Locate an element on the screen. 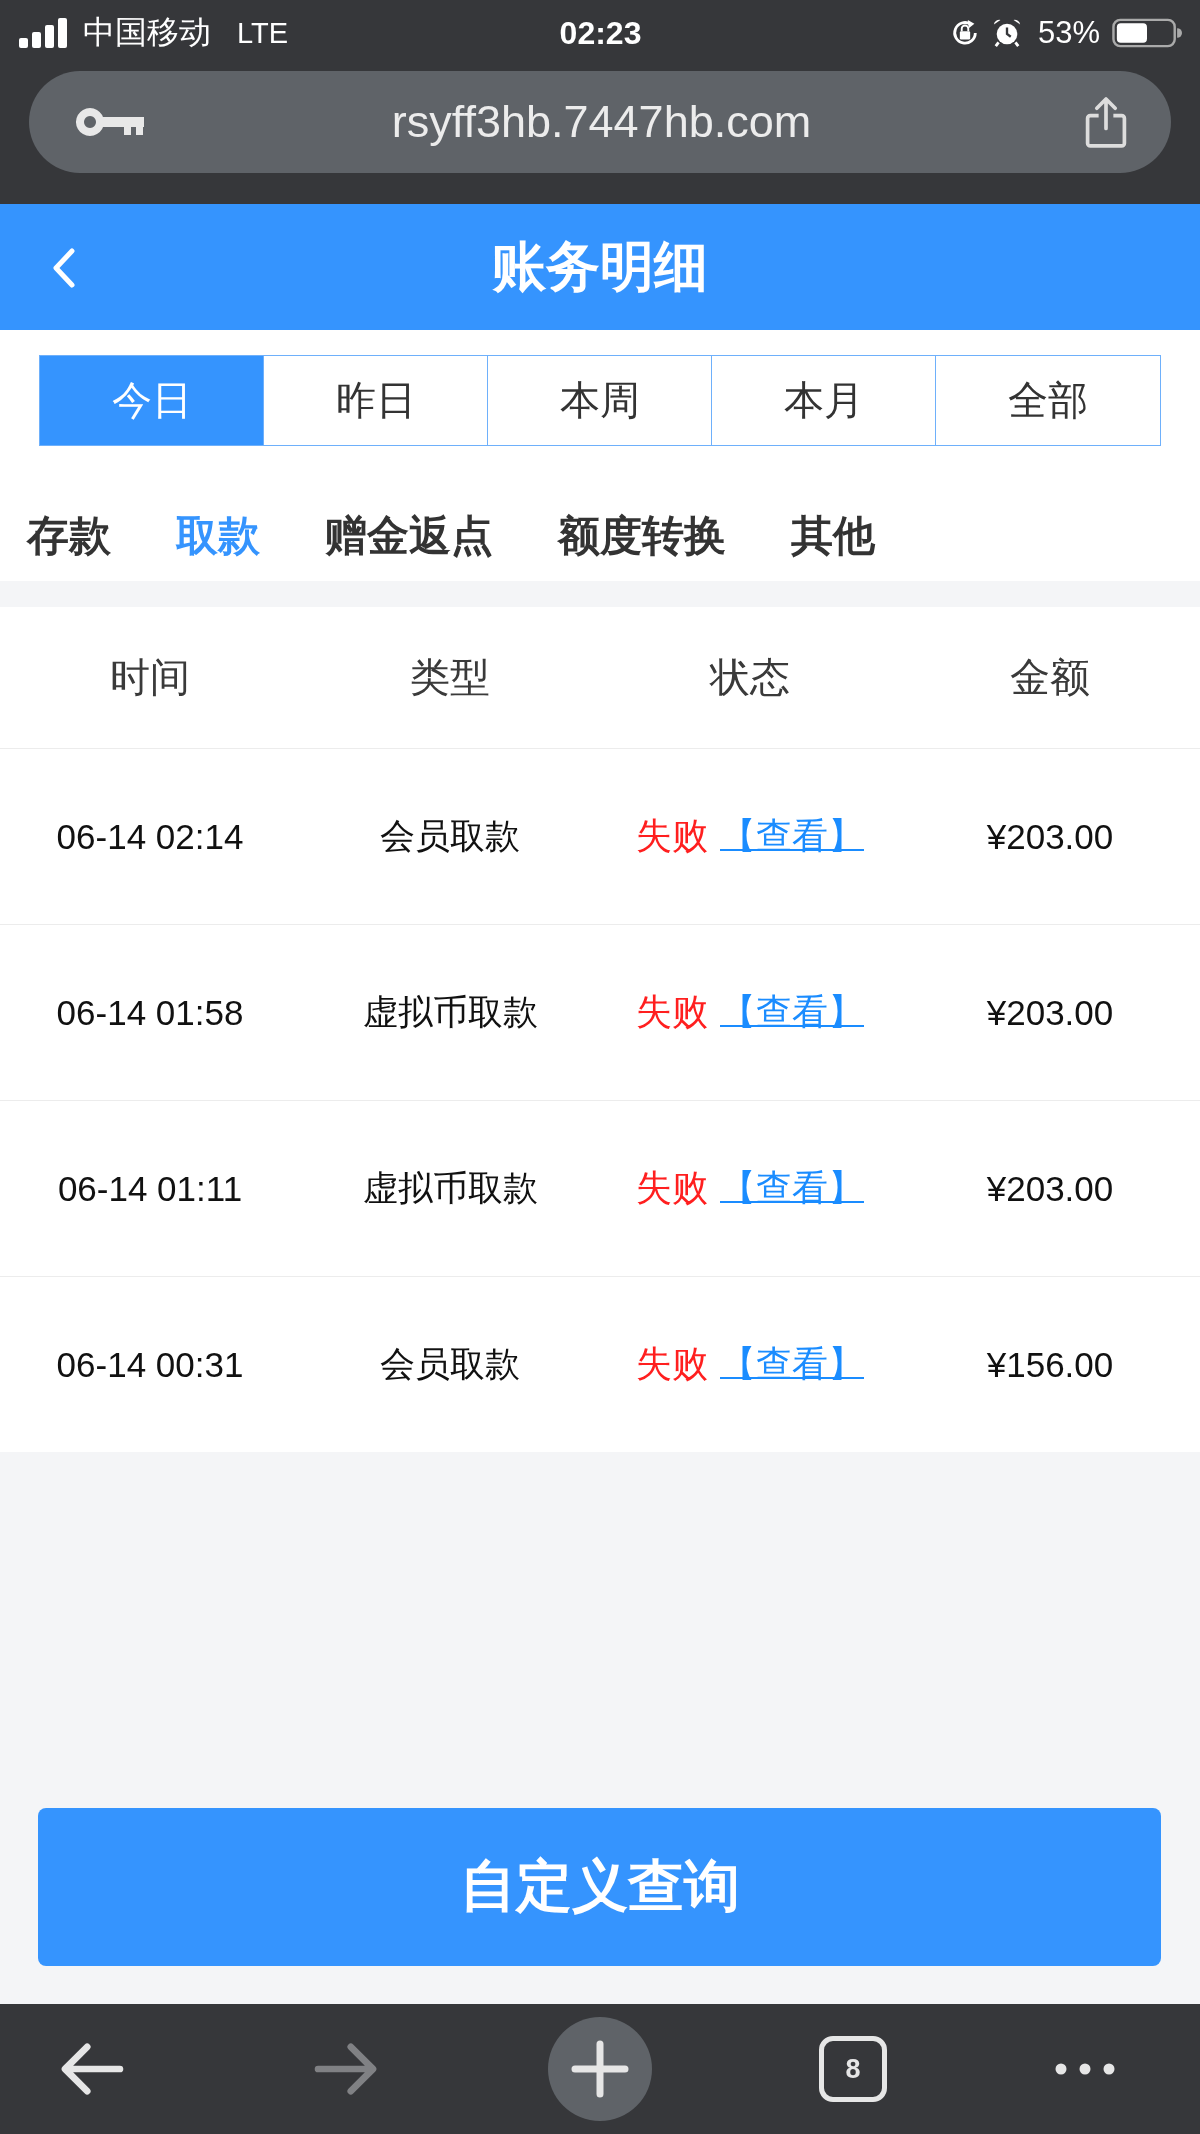 The height and width of the screenshot is (2134, 1200). url-text: rsyff3hb.7447hb.com is located at coordinates (601, 122).